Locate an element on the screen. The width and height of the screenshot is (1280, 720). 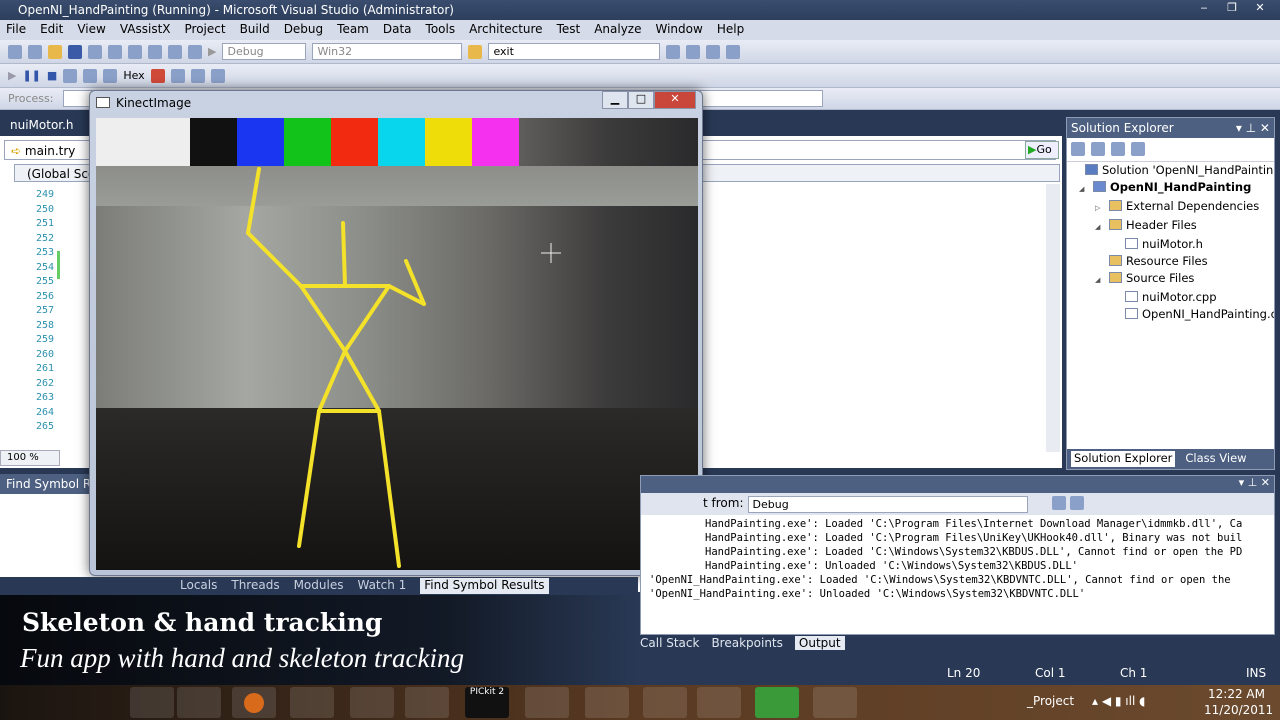
cut-icon is located at coordinates (115, 51).